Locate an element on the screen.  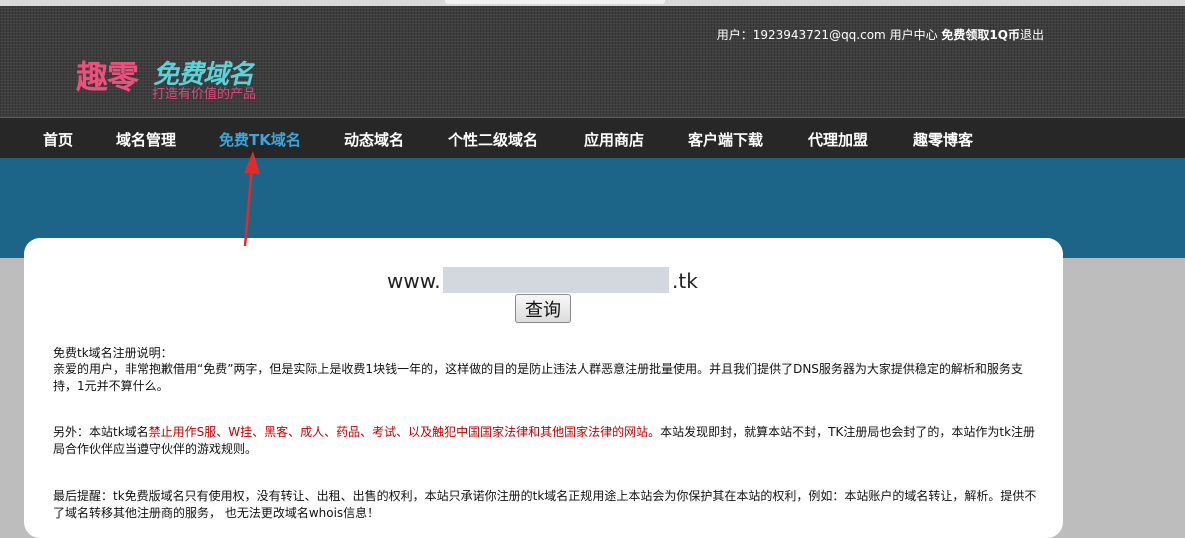
logout-link: 退出 is located at coordinates (1032, 35).